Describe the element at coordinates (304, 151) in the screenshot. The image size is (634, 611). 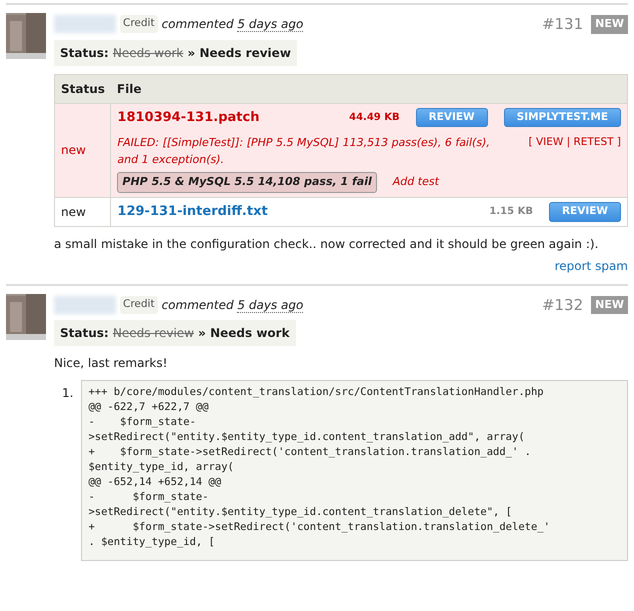
I see `test-failure-message: FAILED: [[SimpleTest]]: [PHP 5.5 MySQL] 113,513 pass(es), 6 fail(s), and 1 exception(s).` at that location.